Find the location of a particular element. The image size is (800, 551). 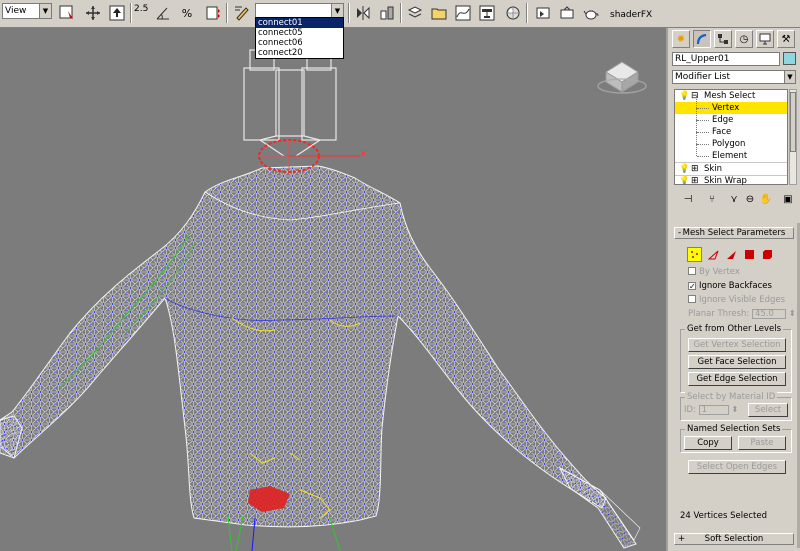

select-and-link-button is located at coordinates (67, 13).